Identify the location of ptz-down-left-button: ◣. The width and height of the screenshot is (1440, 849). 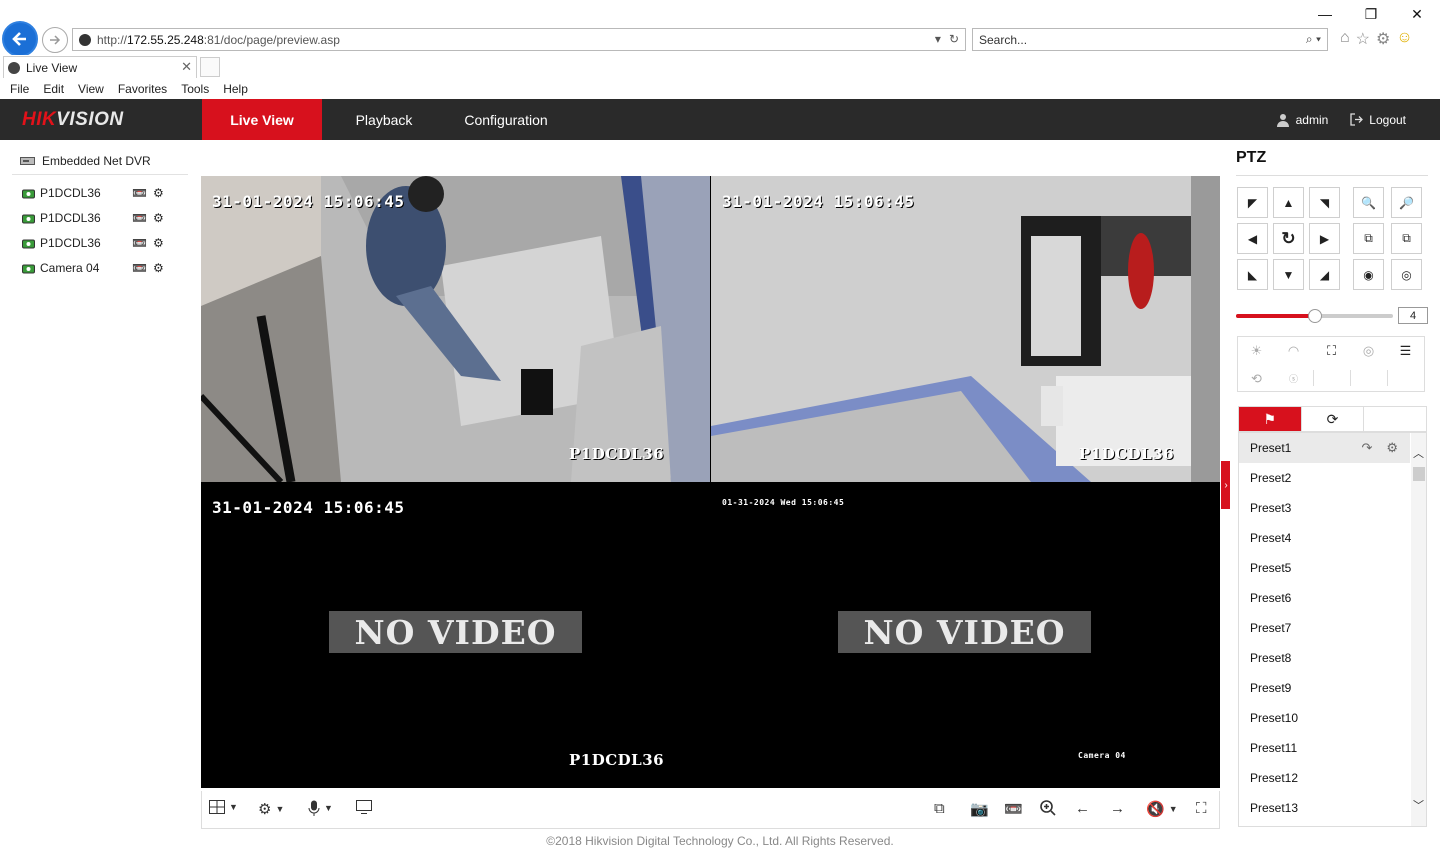
(1252, 274).